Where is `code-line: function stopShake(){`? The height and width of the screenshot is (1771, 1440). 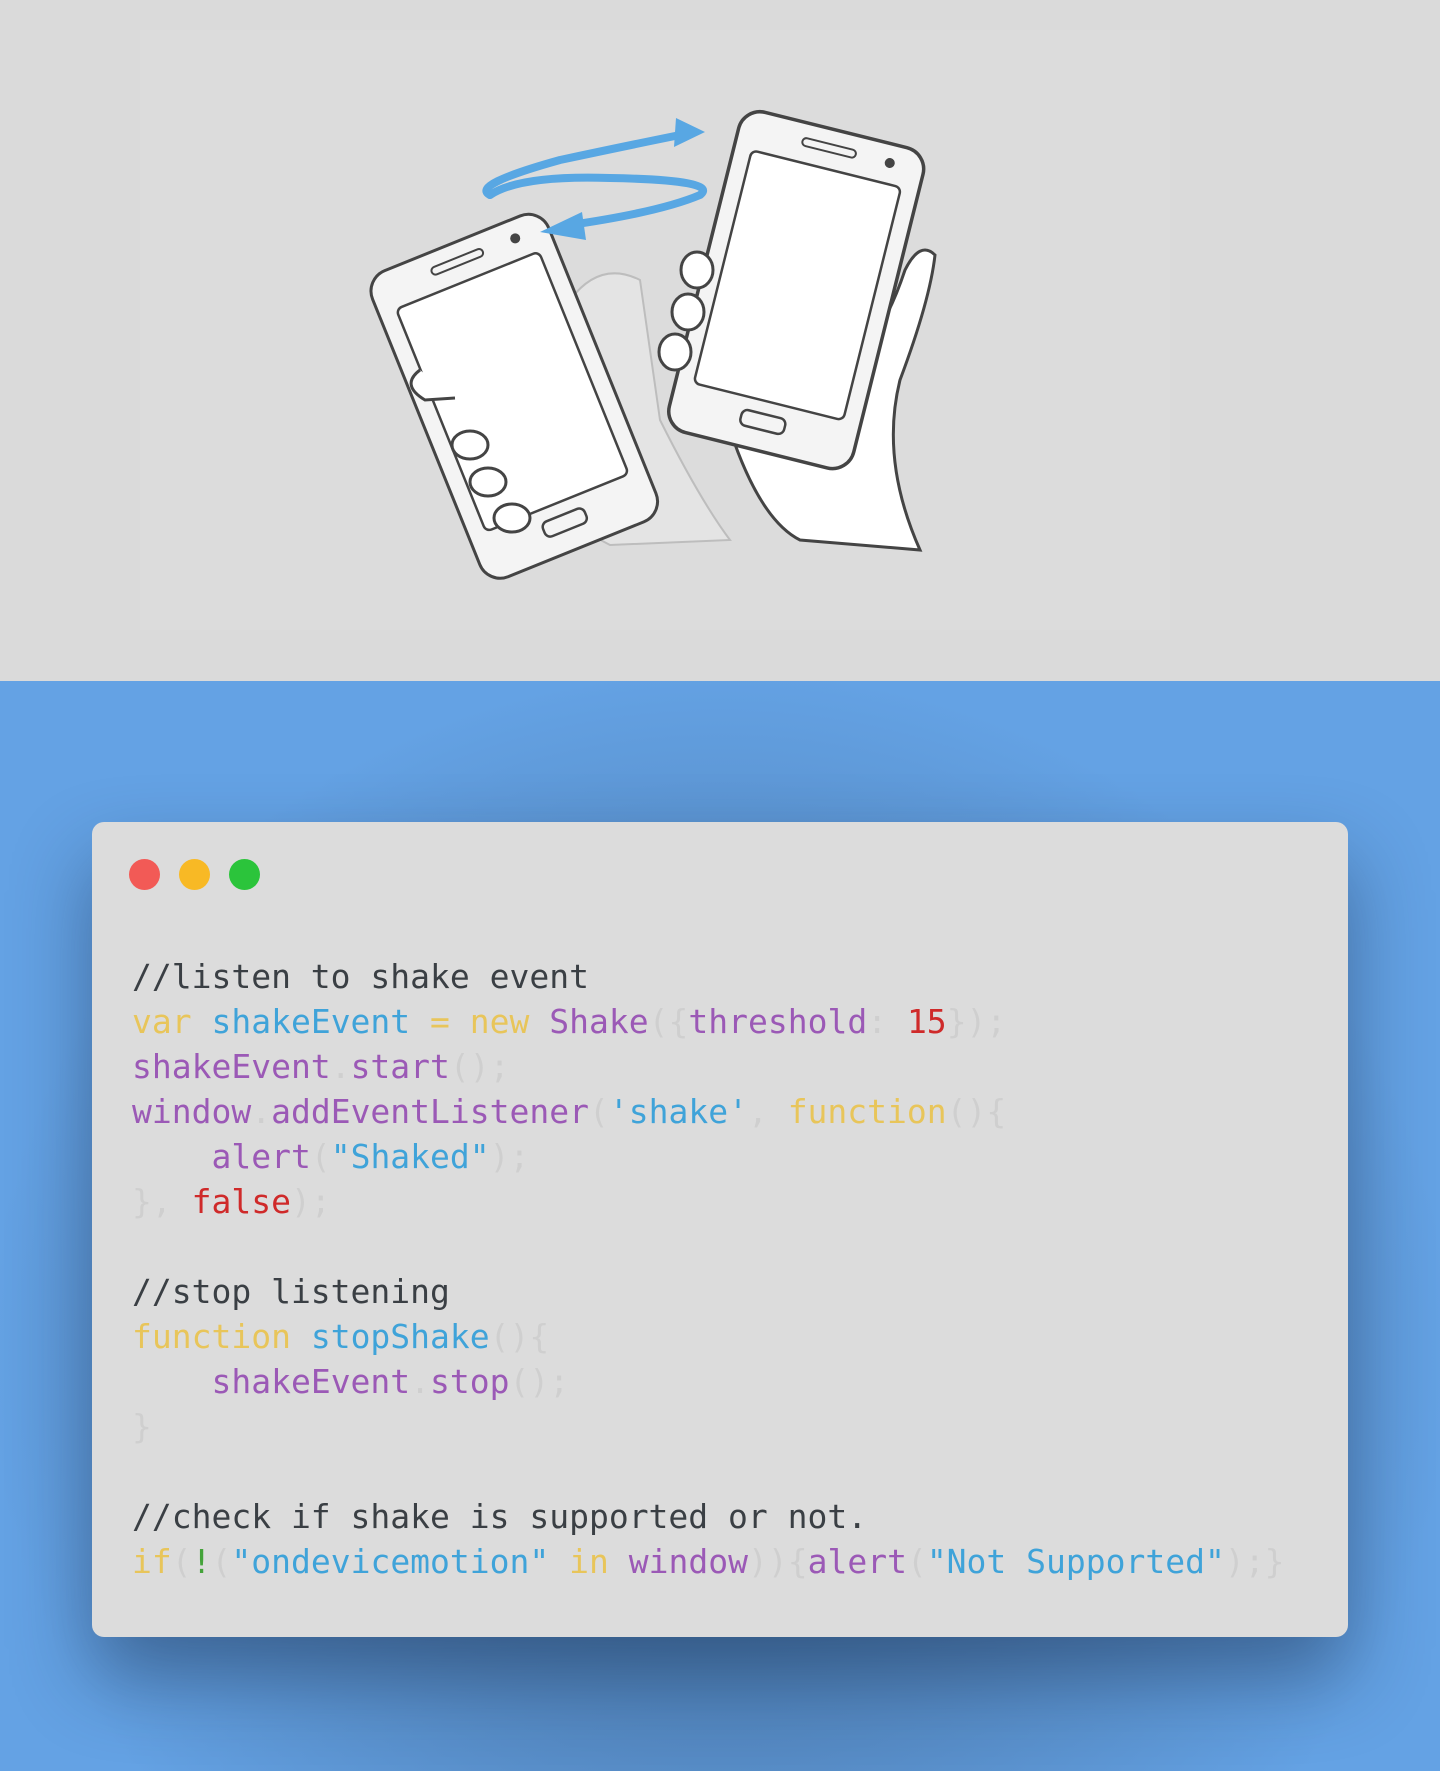 code-line: function stopShake(){ is located at coordinates (725, 1336).